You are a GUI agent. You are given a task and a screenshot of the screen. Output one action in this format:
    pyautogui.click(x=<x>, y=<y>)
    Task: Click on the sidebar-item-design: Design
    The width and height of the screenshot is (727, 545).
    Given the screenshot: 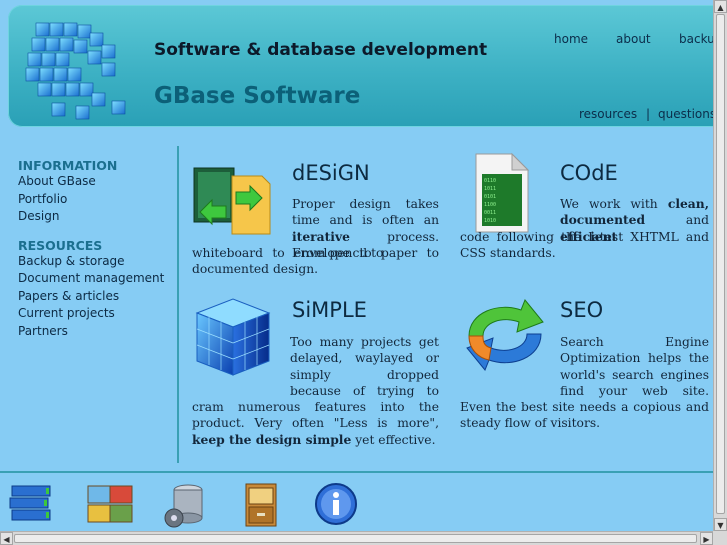 What is the action you would take?
    pyautogui.click(x=95, y=217)
    